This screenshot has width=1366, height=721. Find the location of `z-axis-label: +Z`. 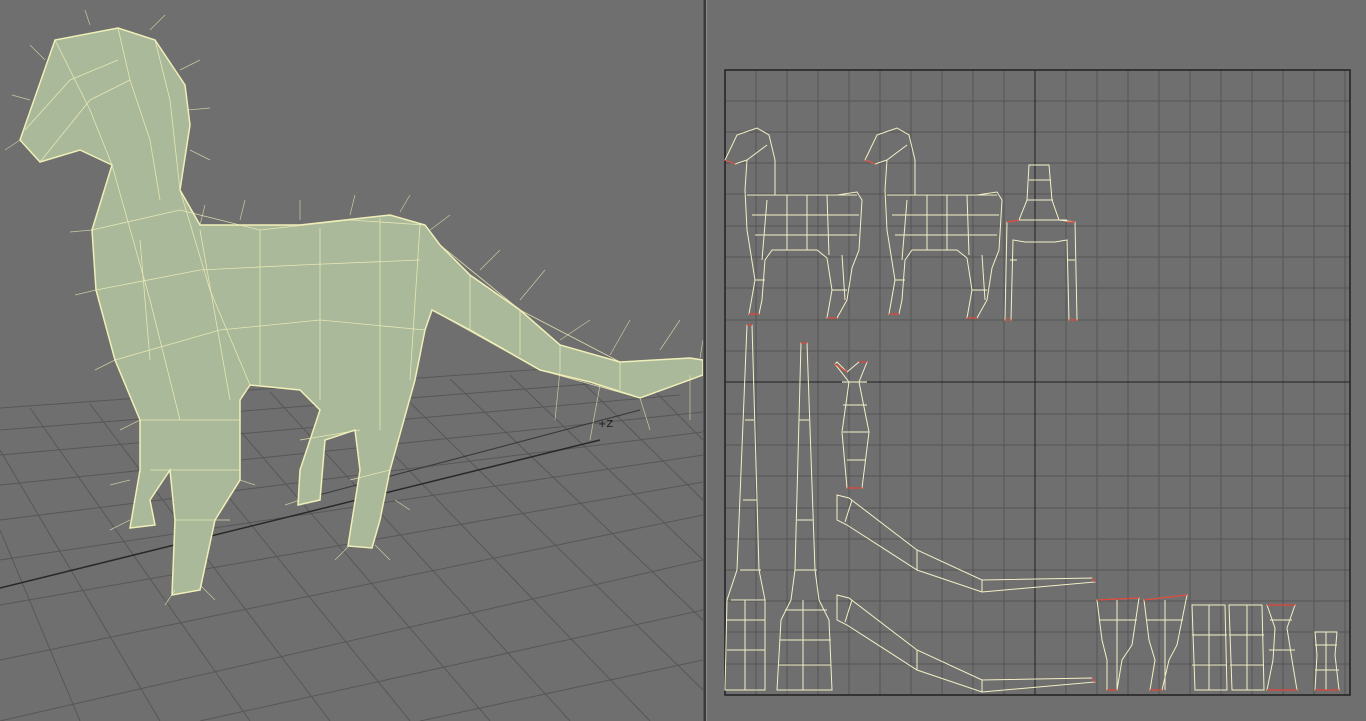

z-axis-label: +Z is located at coordinates (606, 424).